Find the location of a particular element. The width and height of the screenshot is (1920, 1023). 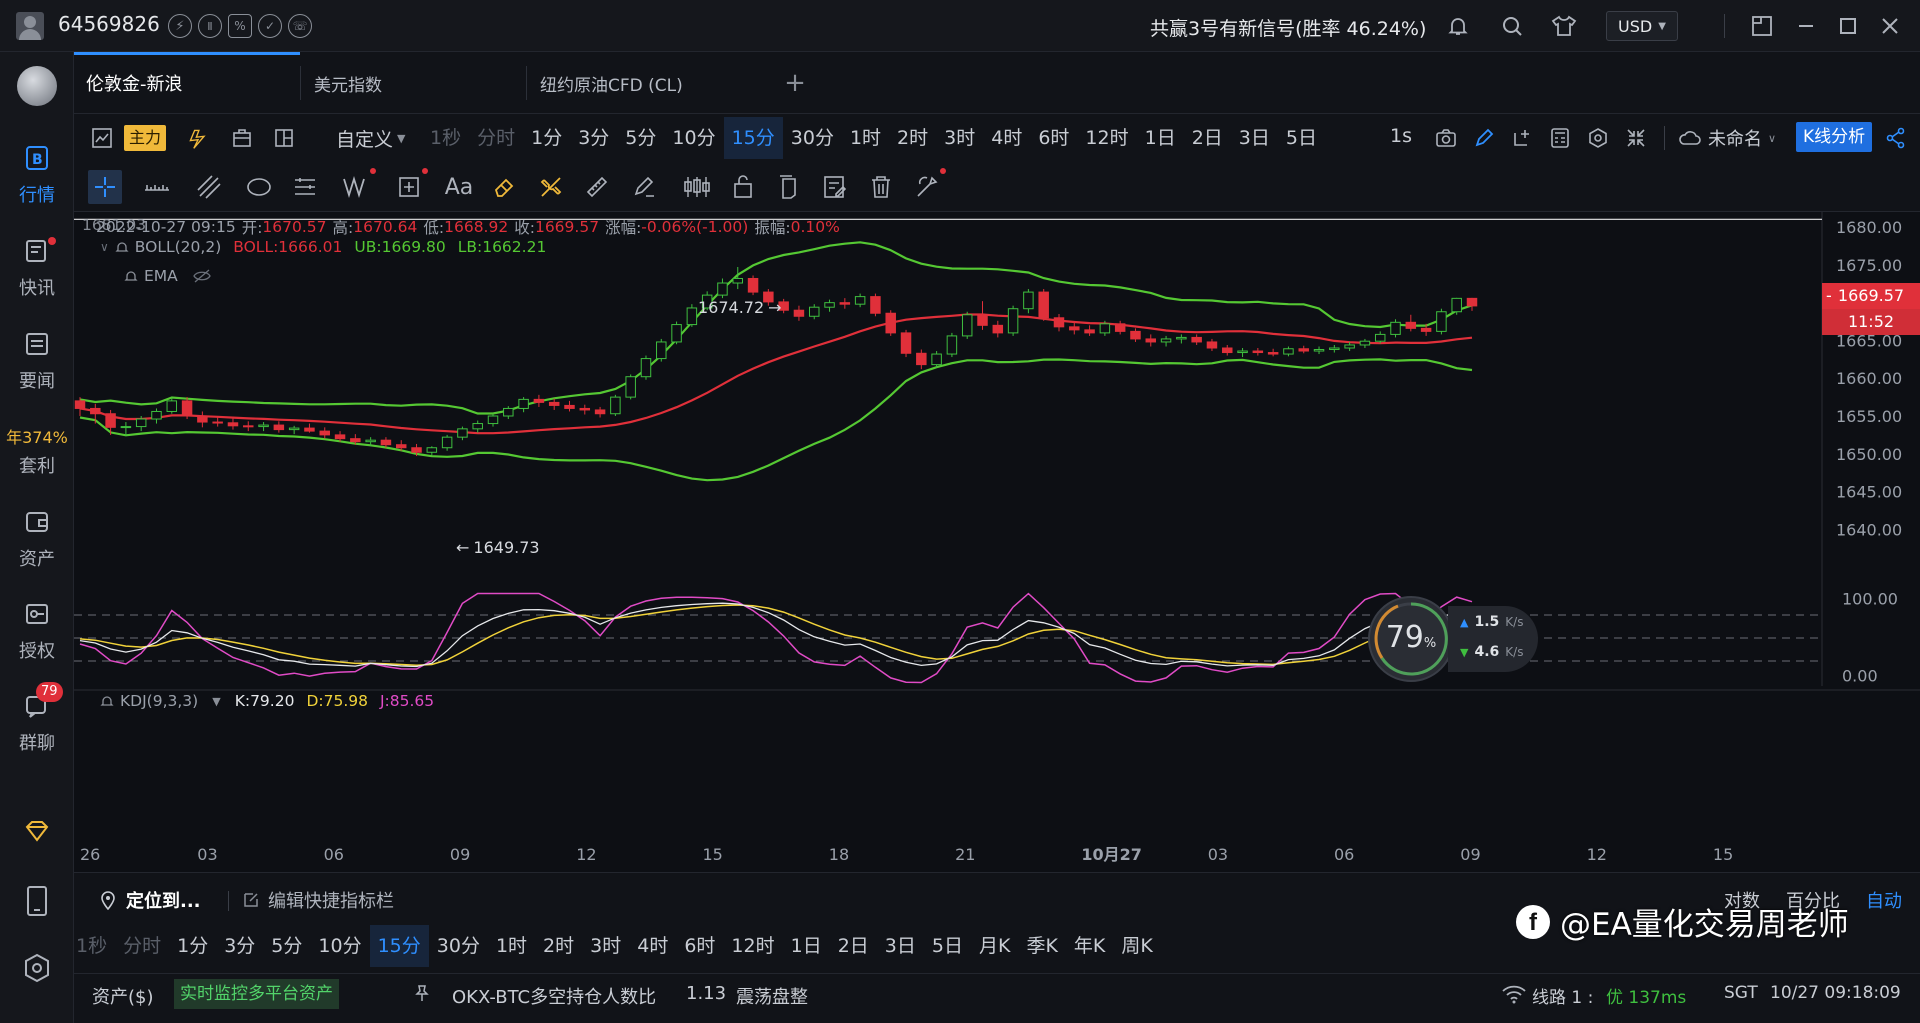

text-tool: Aa is located at coordinates (459, 187).